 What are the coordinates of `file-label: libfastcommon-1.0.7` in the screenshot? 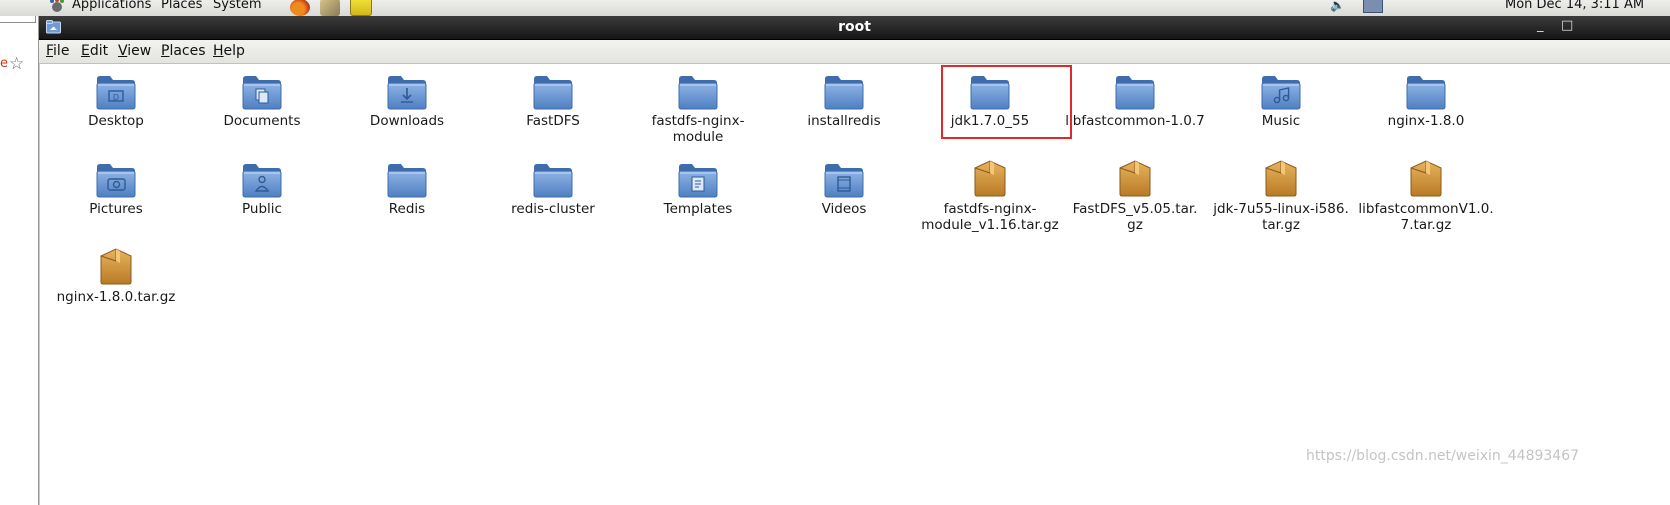 It's located at (1135, 121).